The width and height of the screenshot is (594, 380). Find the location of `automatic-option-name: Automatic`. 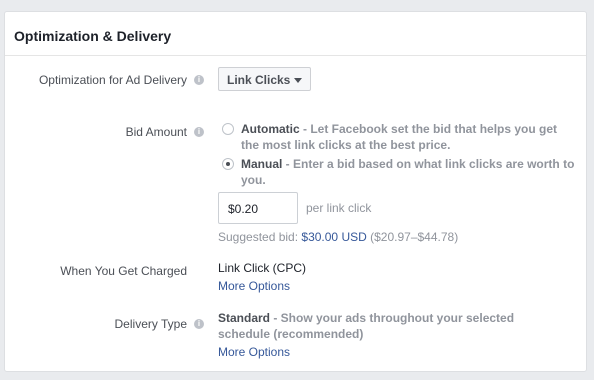

automatic-option-name: Automatic is located at coordinates (270, 129).